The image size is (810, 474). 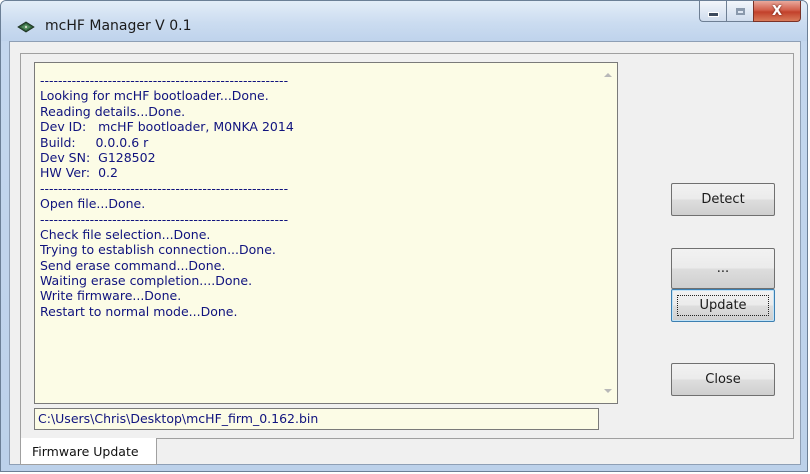 I want to click on minimize-icon, so click(x=713, y=14).